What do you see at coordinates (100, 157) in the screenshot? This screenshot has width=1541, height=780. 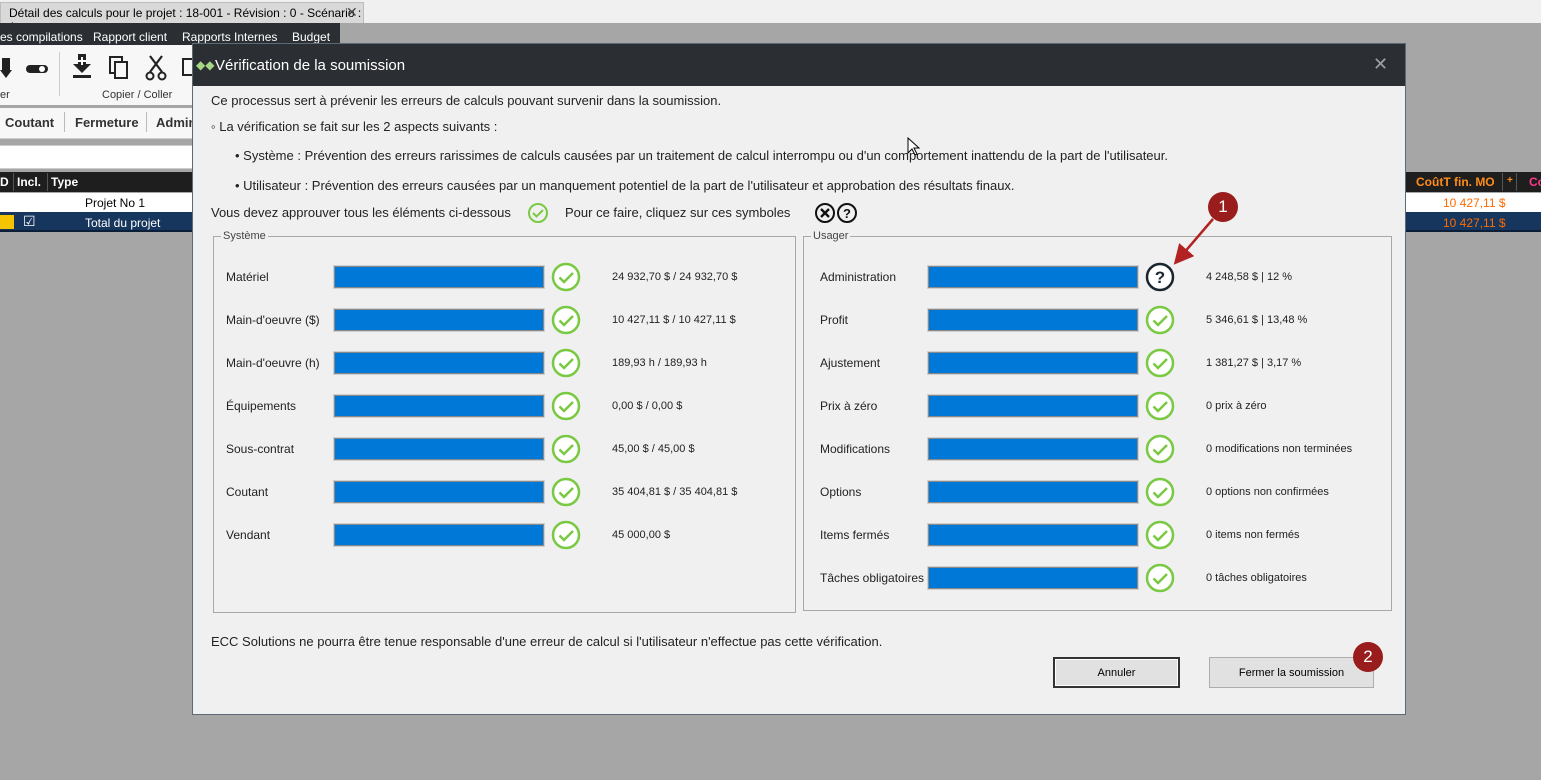 I see `filter-row` at bounding box center [100, 157].